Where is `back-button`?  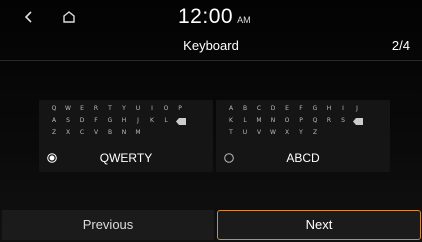 back-button is located at coordinates (29, 17).